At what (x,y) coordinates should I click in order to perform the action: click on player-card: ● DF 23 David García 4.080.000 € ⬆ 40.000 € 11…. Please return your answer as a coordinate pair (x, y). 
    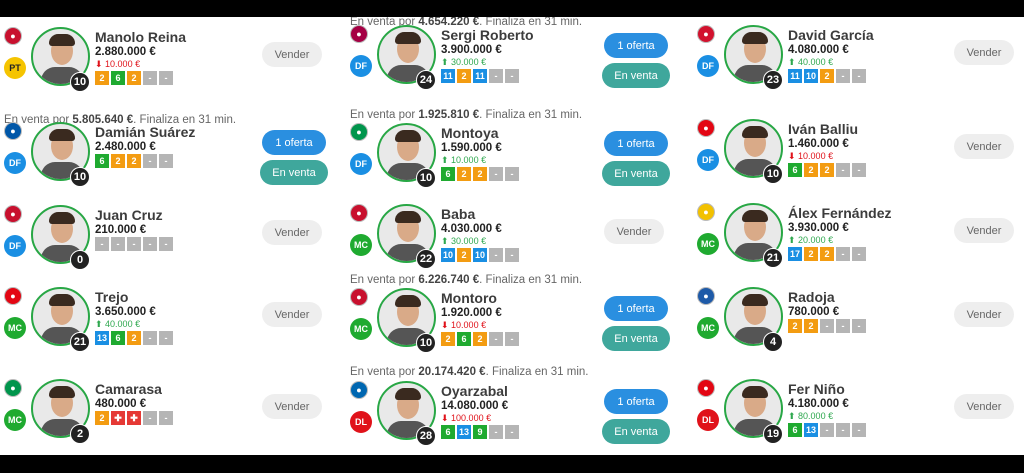
    Looking at the image, I should click on (857, 63).